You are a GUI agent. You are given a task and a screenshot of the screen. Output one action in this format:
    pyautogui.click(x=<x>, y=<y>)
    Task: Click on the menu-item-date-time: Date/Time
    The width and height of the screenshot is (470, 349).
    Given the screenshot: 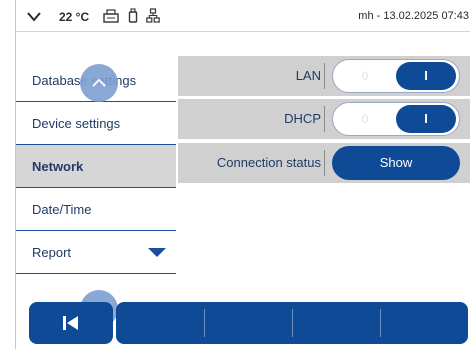 What is the action you would take?
    pyautogui.click(x=96, y=209)
    